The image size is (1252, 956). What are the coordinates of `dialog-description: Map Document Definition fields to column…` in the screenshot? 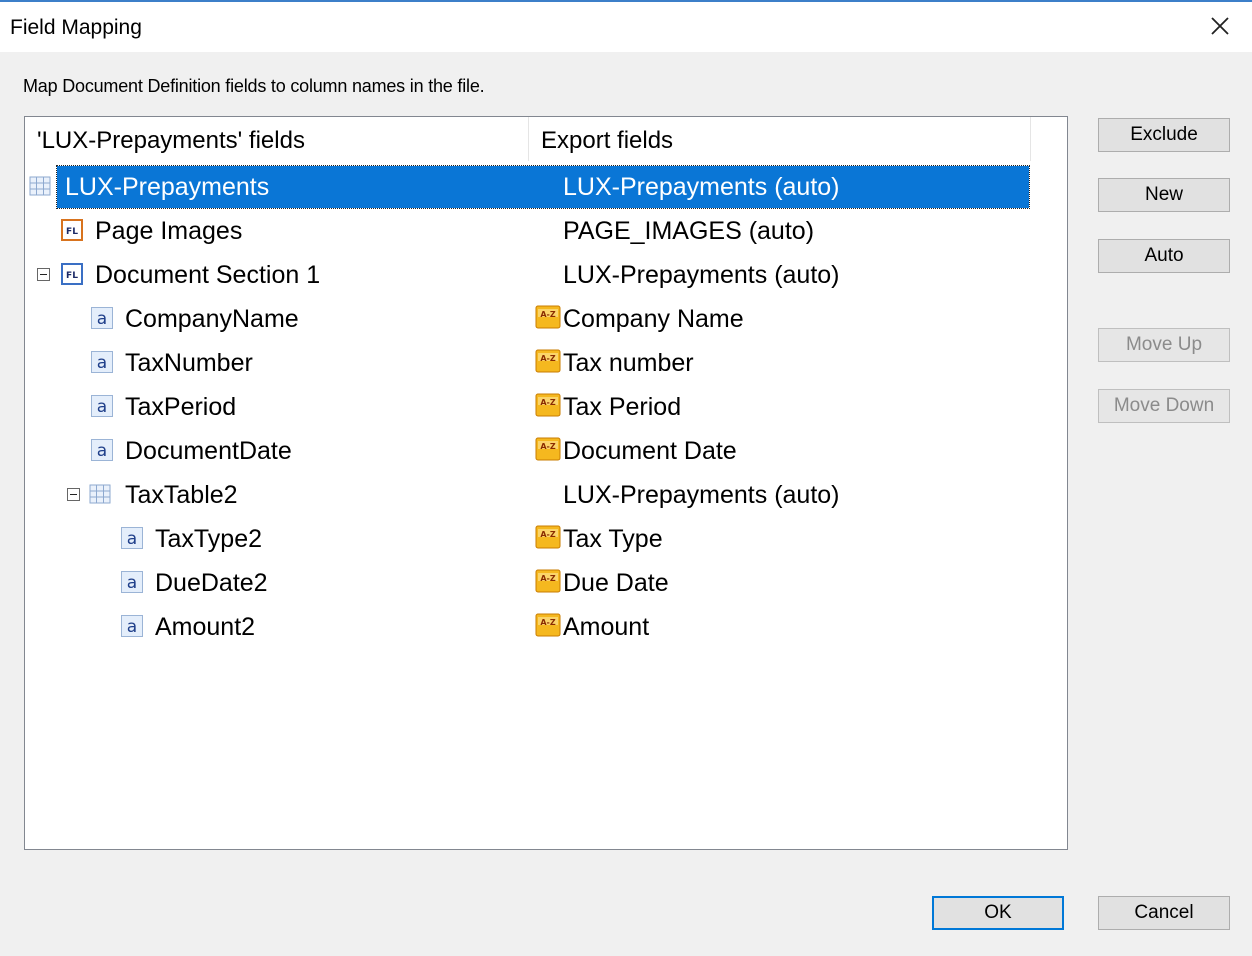 It's located at (254, 86).